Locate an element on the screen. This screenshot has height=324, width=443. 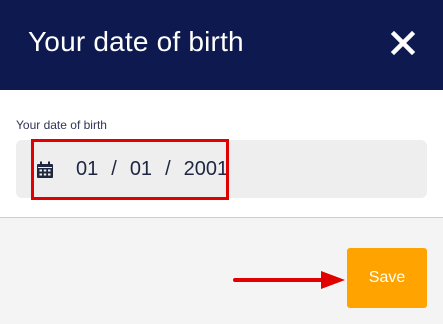
date-of-birth-label: Your date of birth is located at coordinates (61, 125).